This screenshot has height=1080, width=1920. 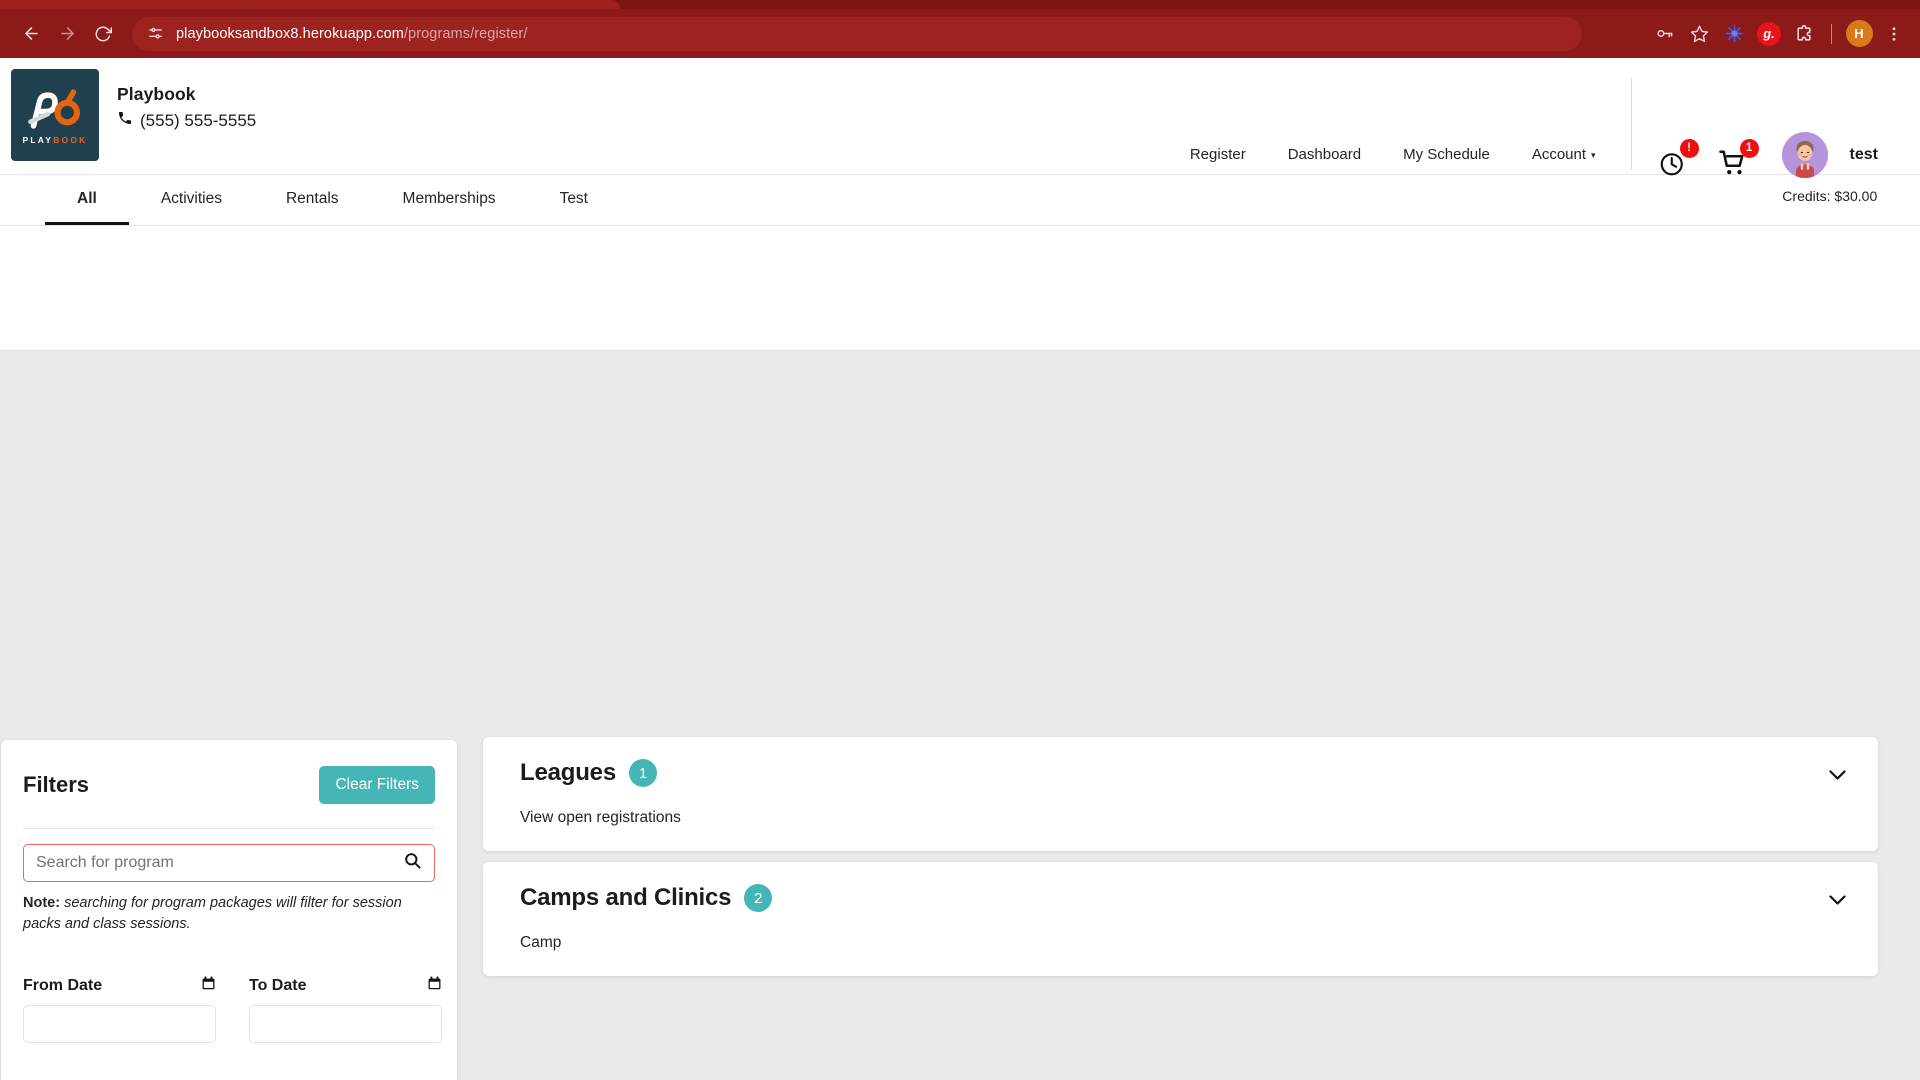 What do you see at coordinates (345, 985) in the screenshot?
I see `to-date-header: To Date` at bounding box center [345, 985].